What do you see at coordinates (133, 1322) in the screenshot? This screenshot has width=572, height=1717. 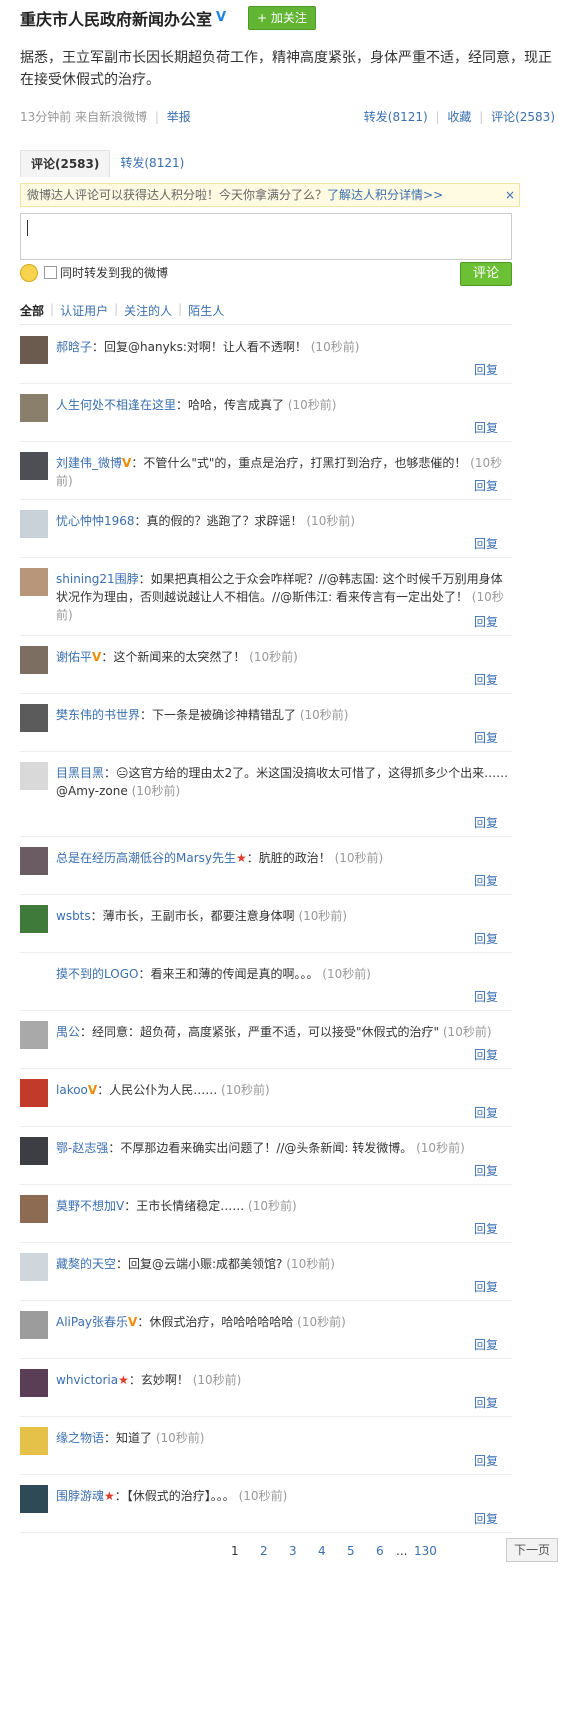 I see `verified-icon: V` at bounding box center [133, 1322].